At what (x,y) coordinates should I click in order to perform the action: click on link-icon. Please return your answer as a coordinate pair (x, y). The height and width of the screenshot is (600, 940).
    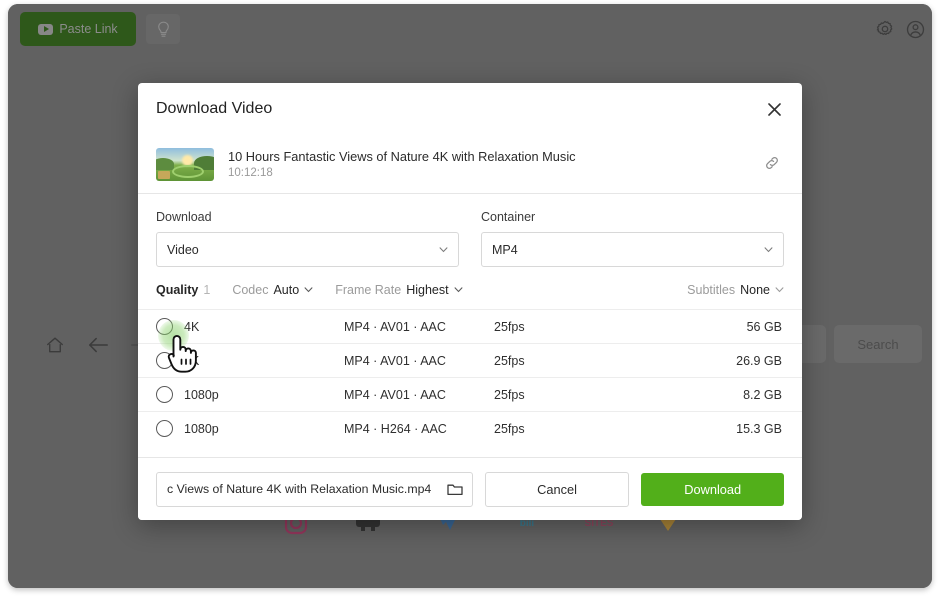
    Looking at the image, I should click on (772, 163).